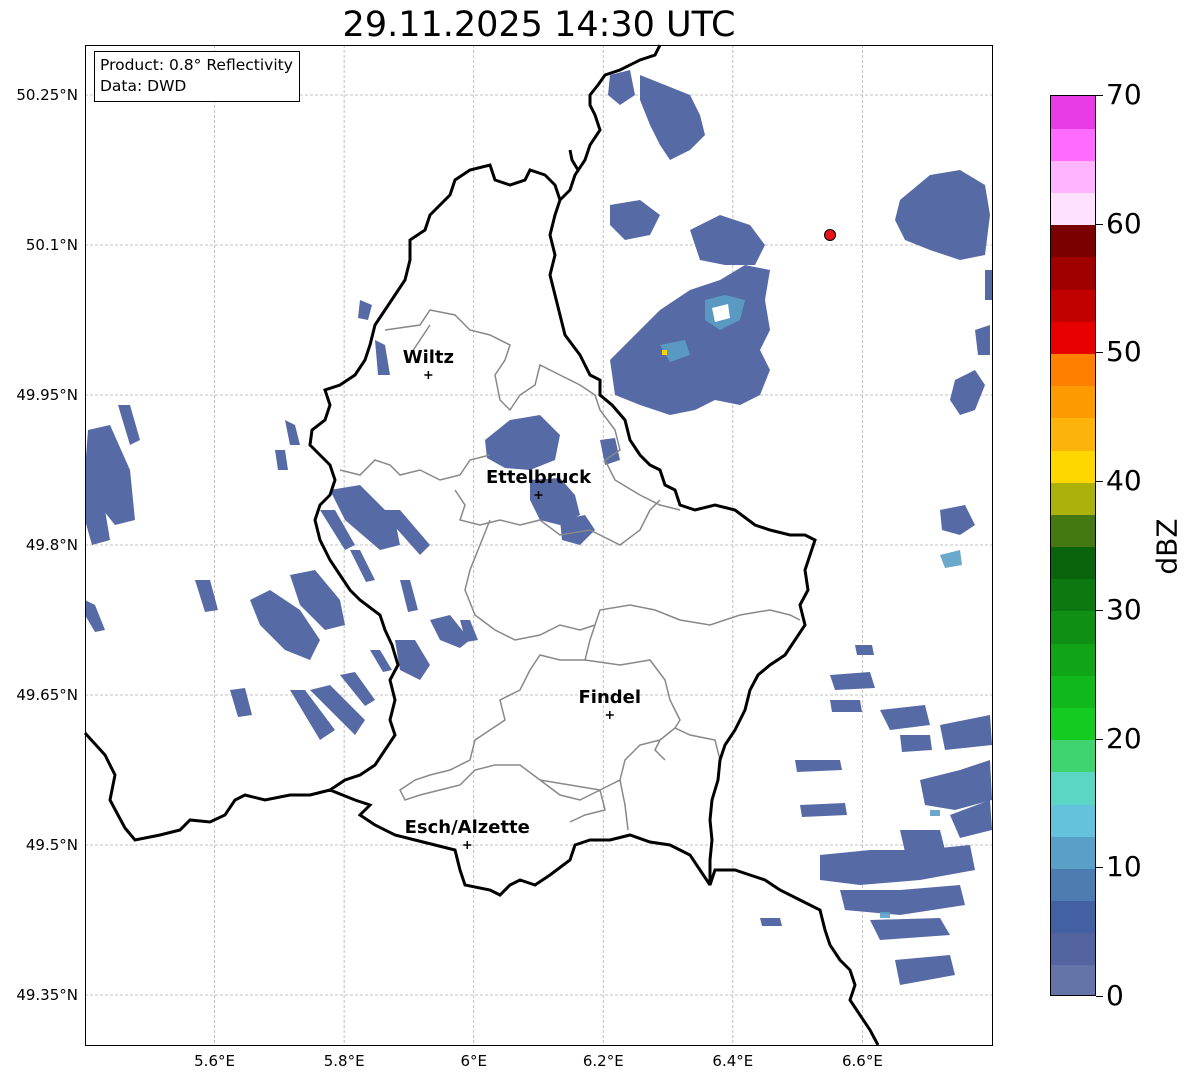 The height and width of the screenshot is (1081, 1184). I want to click on colorbar-tick-label: 40, so click(1124, 481).